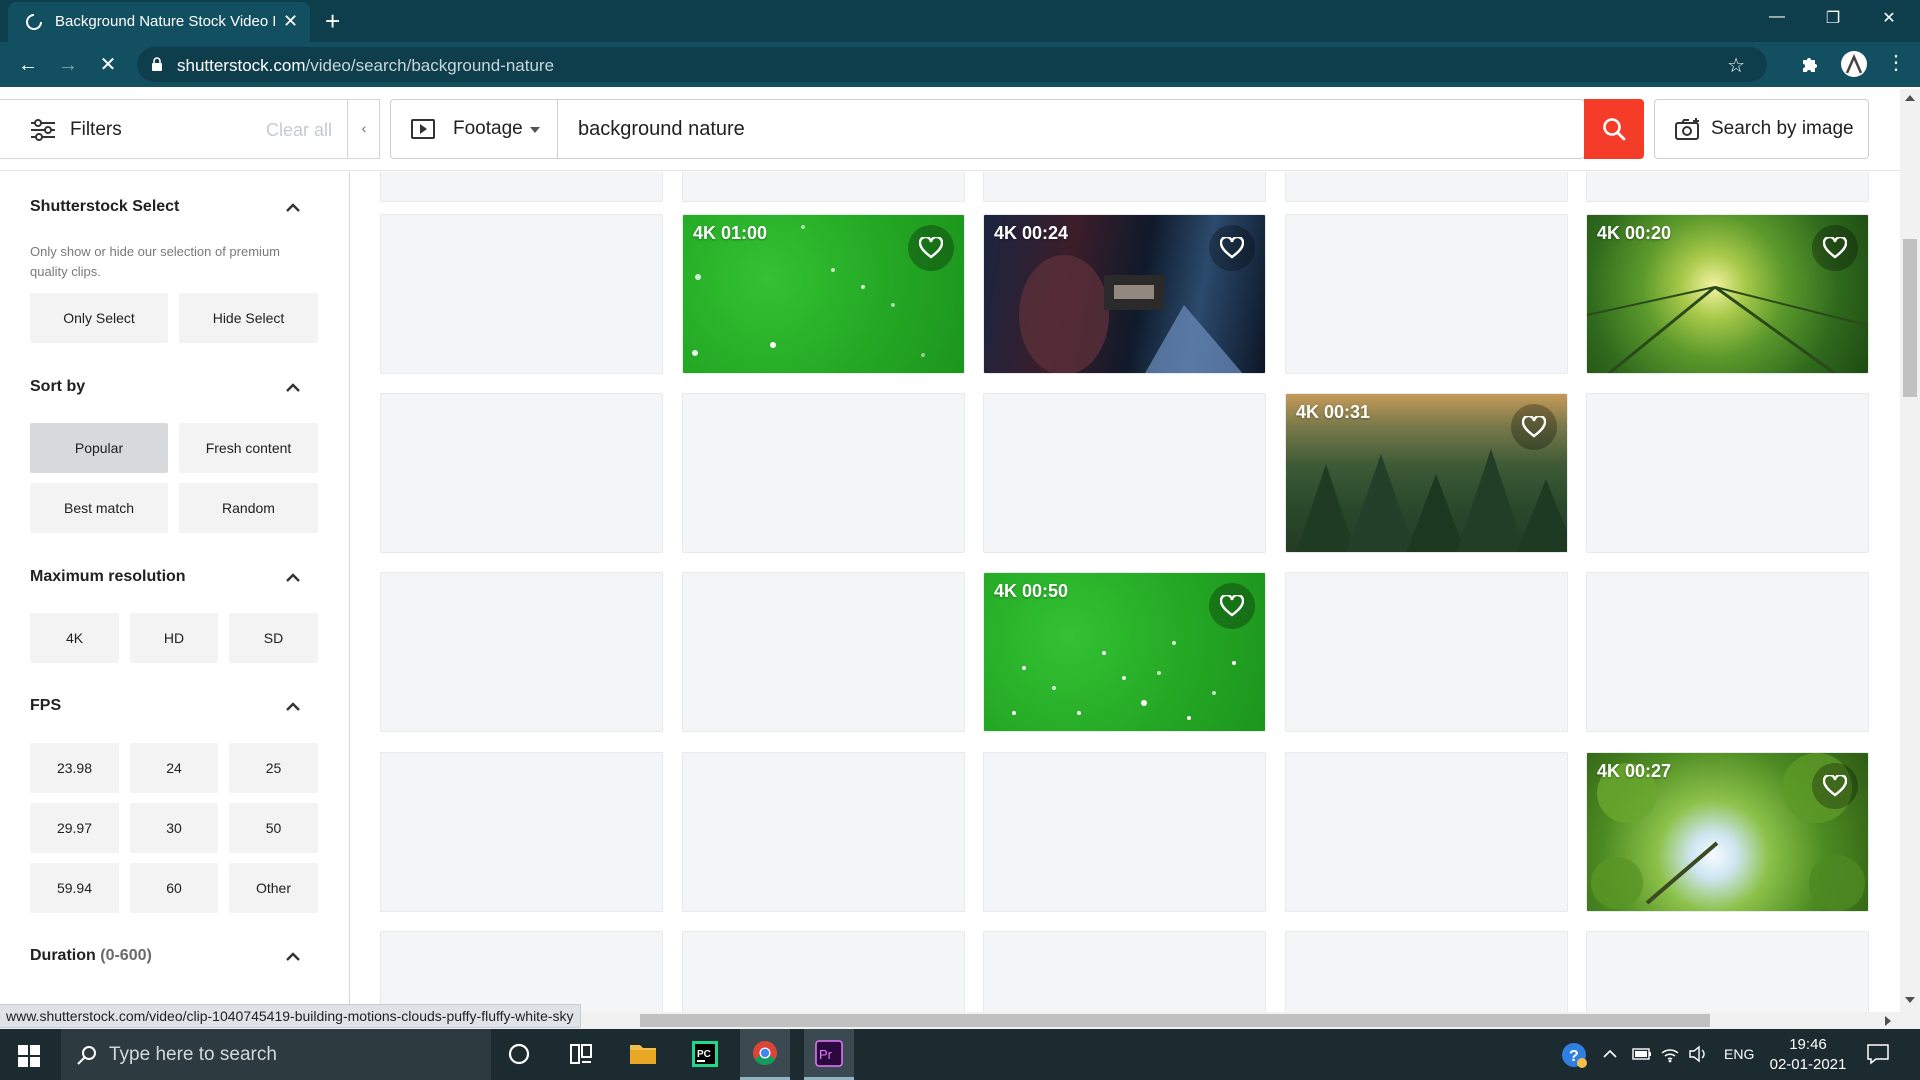  What do you see at coordinates (68, 65) in the screenshot?
I see `forward-icon: →` at bounding box center [68, 65].